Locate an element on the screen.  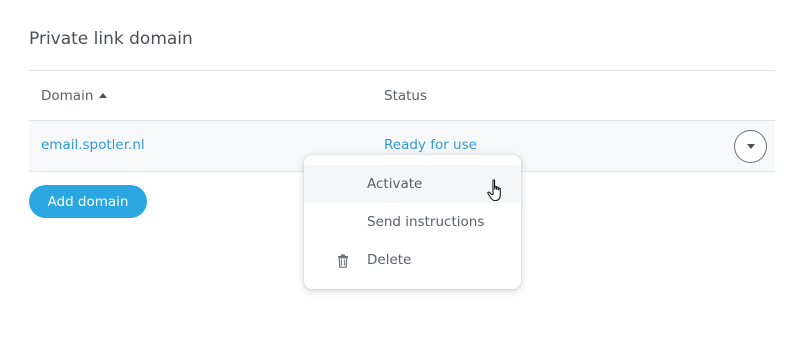
menu-item-send-instructions: Send instructions is located at coordinates (412, 222).